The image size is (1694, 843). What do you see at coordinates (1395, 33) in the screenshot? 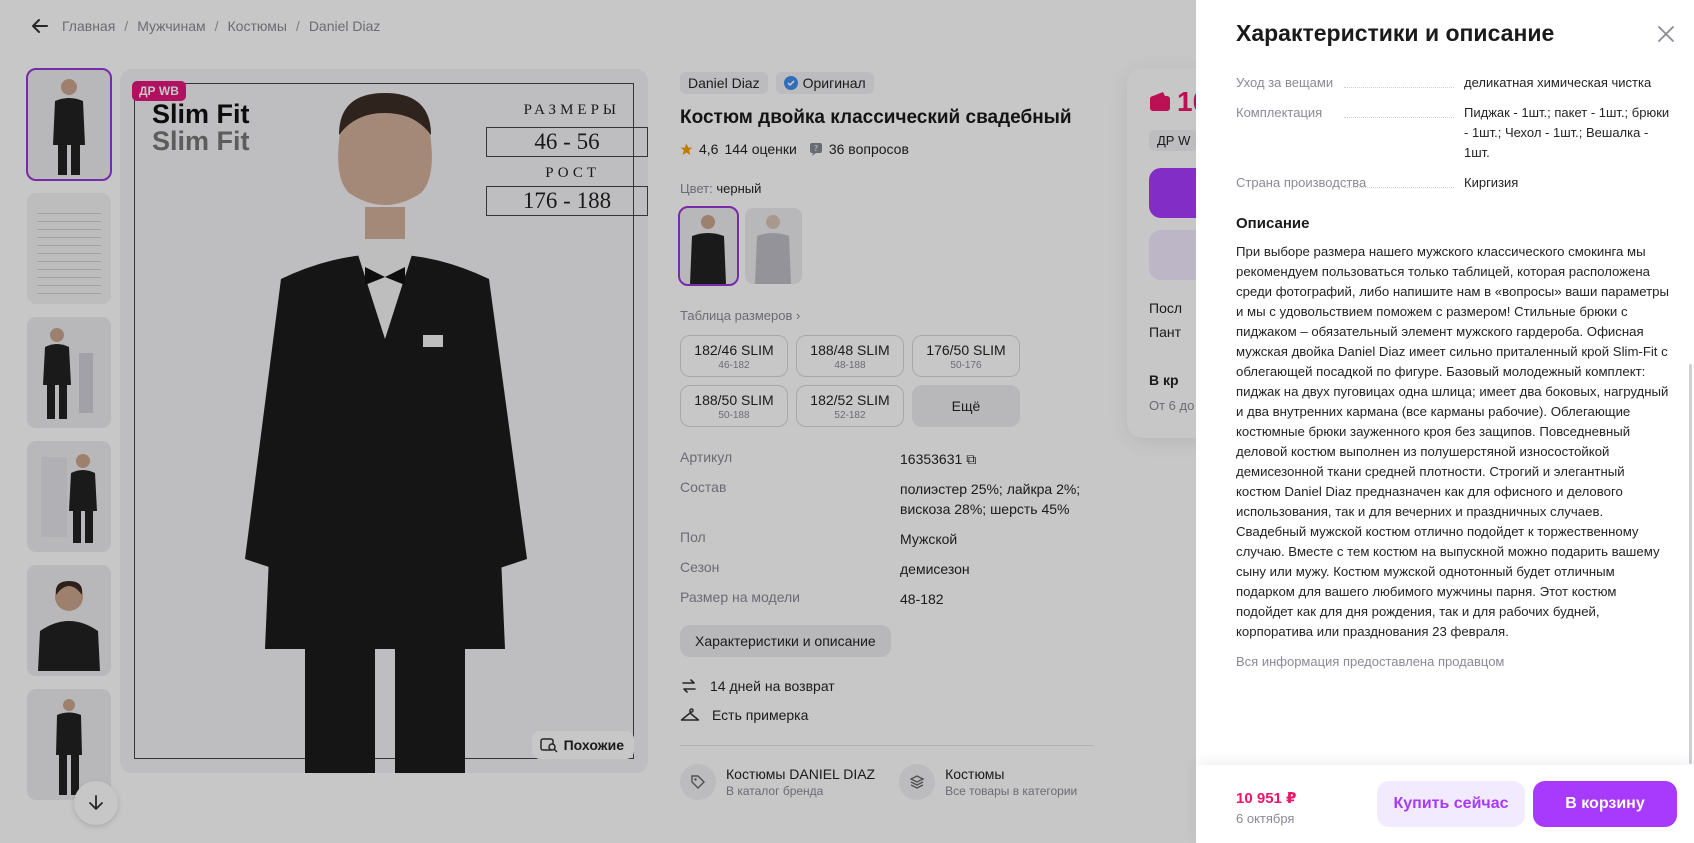
I see `drawer-title: Характеристики и описание` at bounding box center [1395, 33].